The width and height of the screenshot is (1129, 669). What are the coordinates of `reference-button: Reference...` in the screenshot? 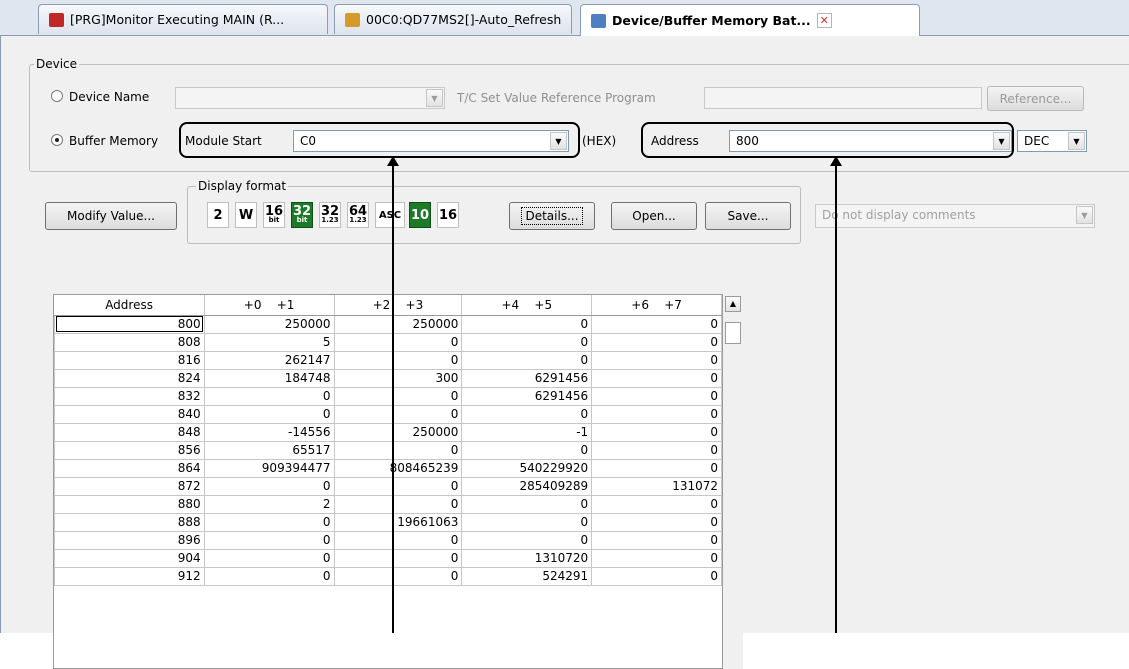 It's located at (1035, 98).